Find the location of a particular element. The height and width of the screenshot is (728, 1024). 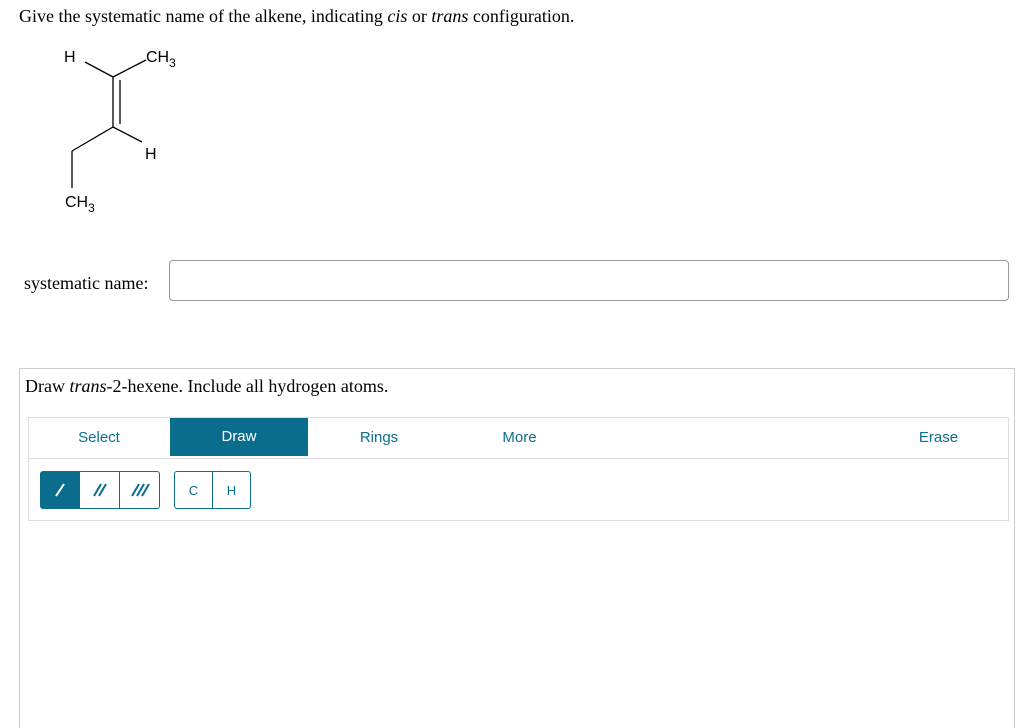

triple-bond-icon is located at coordinates (140, 490).